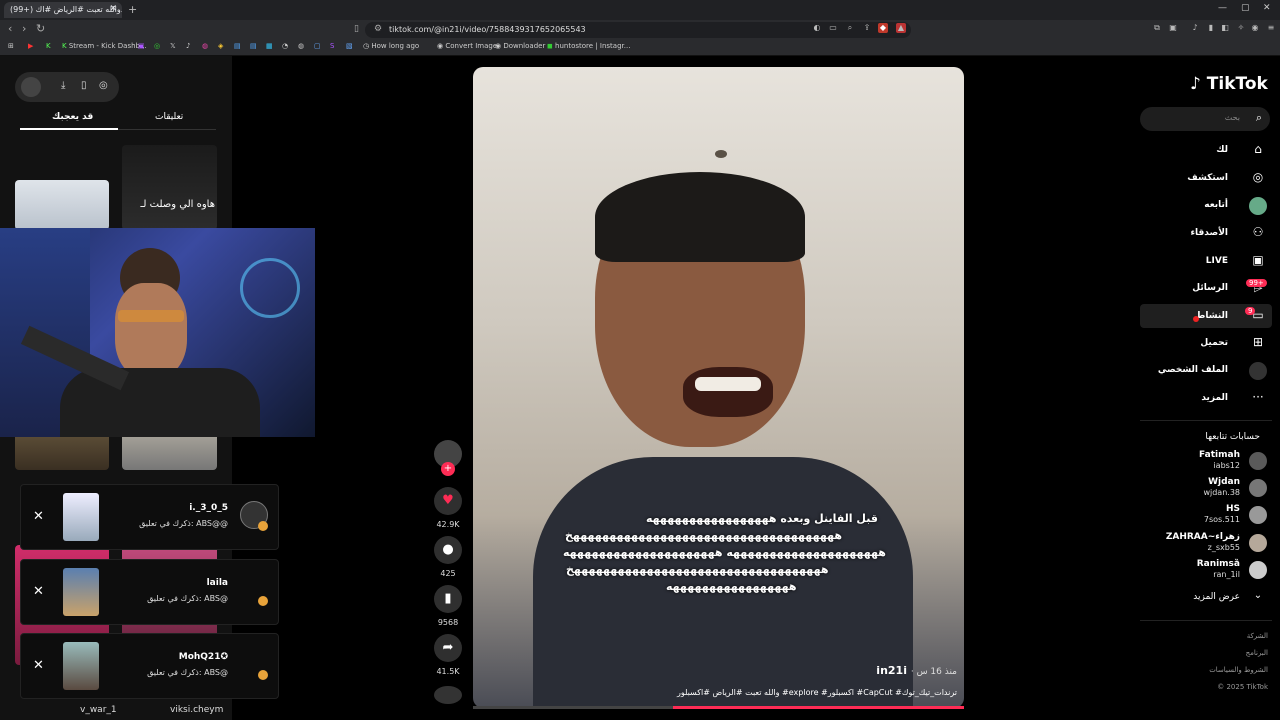  Describe the element at coordinates (301, 46) in the screenshot. I see `bookmark-site5-icon: ◍` at that location.